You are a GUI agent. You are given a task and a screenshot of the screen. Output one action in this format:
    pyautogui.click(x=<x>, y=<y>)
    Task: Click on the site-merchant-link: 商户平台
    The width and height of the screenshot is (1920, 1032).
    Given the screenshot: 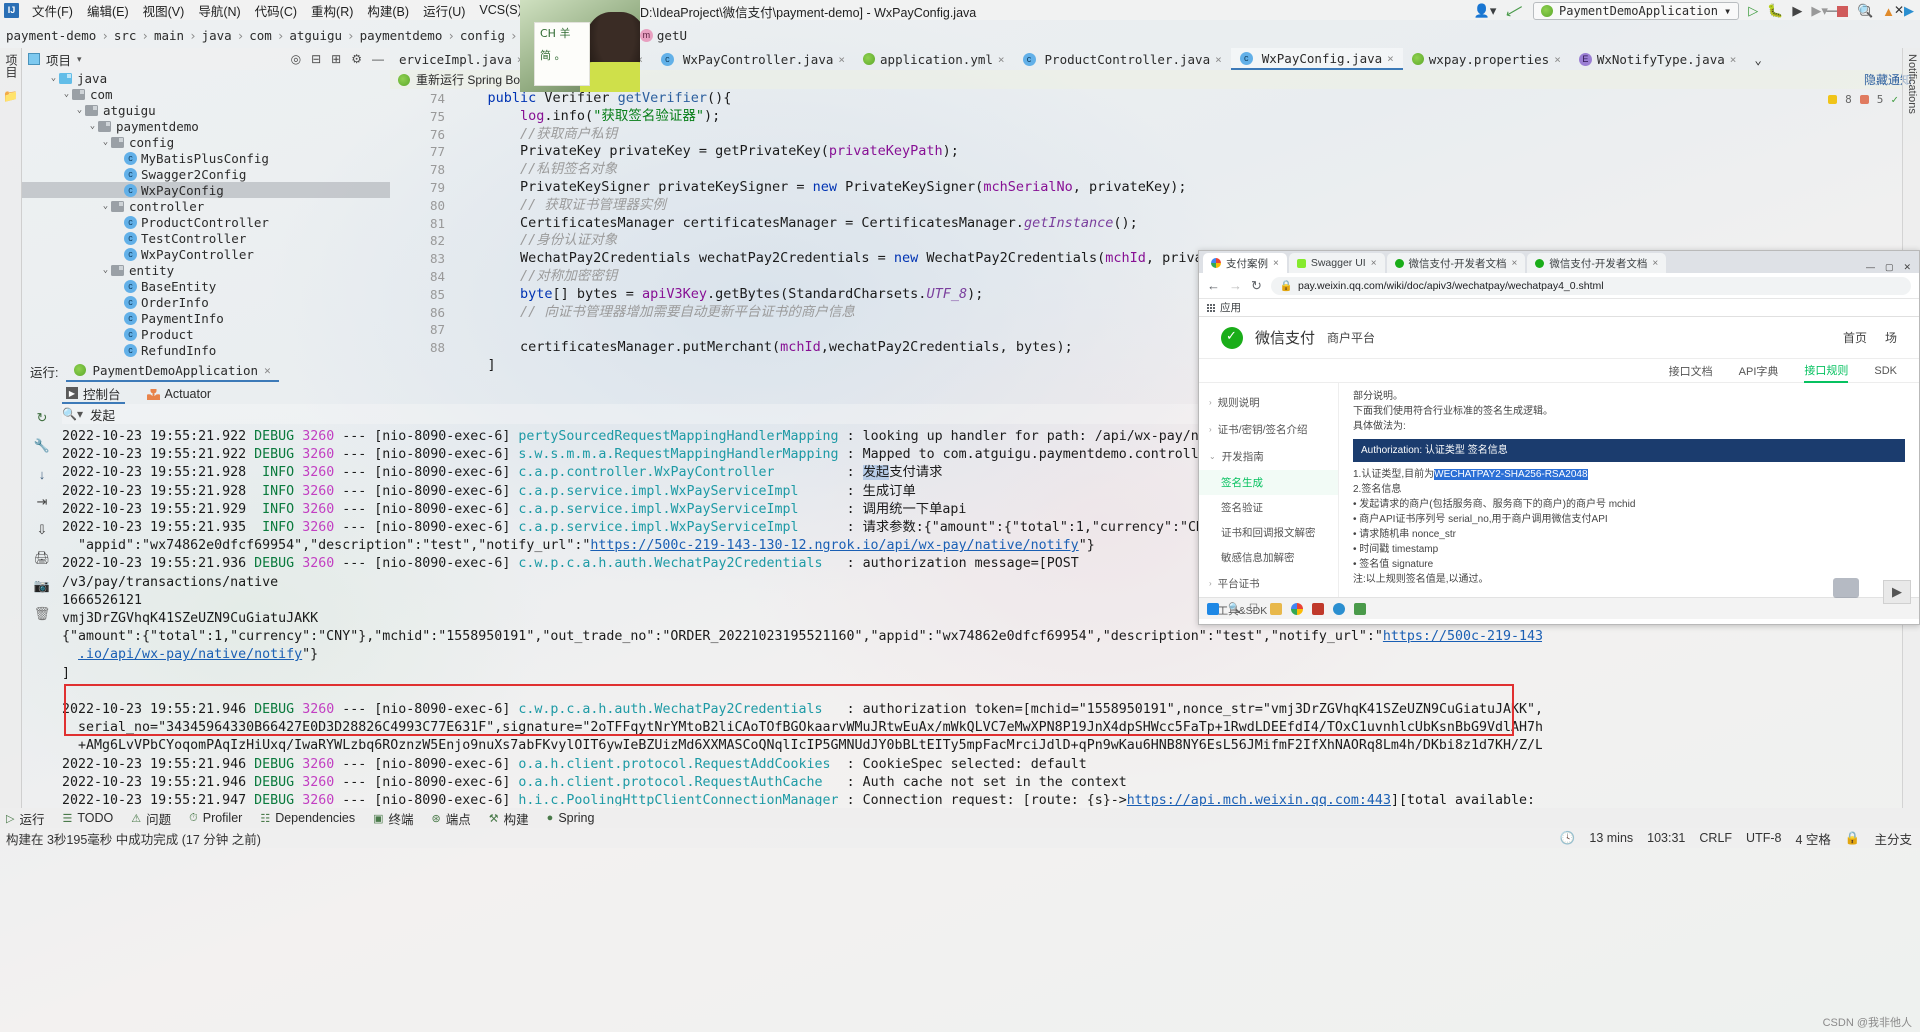 What is the action you would take?
    pyautogui.click(x=1351, y=337)
    